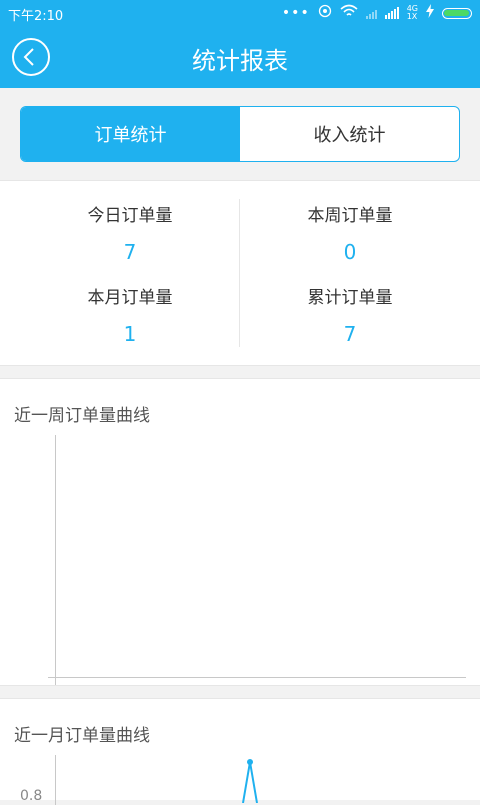 Image resolution: width=480 pixels, height=805 pixels. Describe the element at coordinates (240, 751) in the screenshot. I see `monthly-chart-panel: 近一月订单量曲线 0.8` at that location.